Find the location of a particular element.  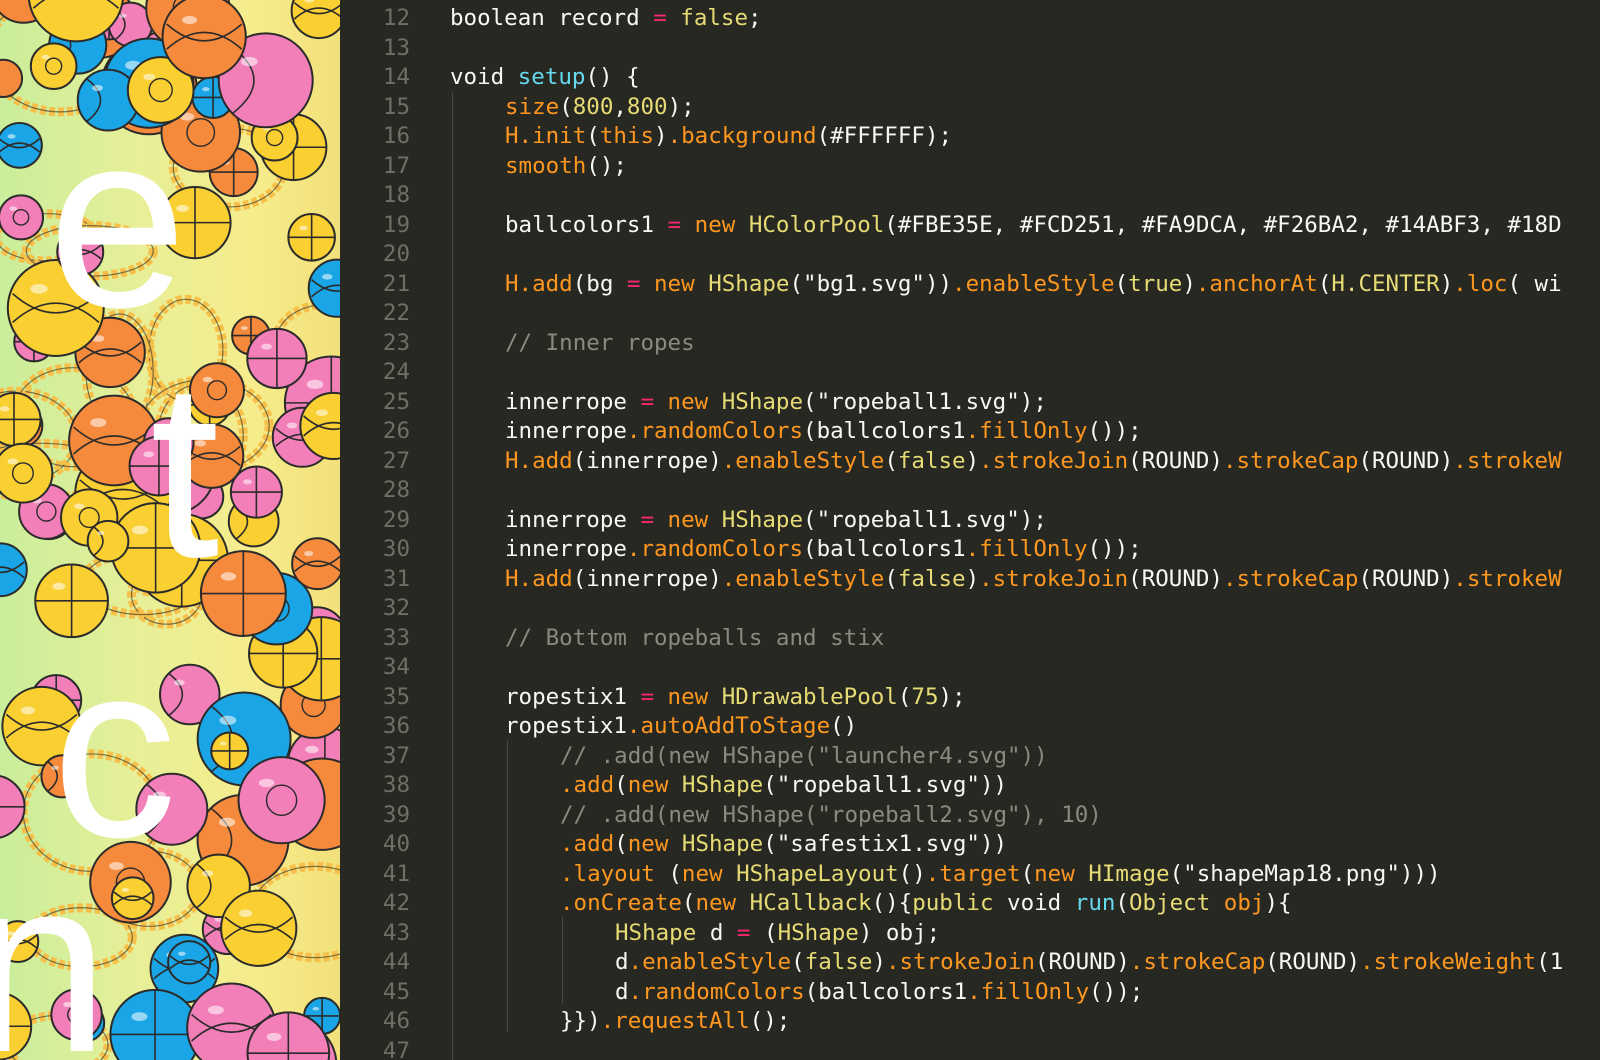

code-text: ropestix1 = new HDrawablePool(75); is located at coordinates (735, 697).